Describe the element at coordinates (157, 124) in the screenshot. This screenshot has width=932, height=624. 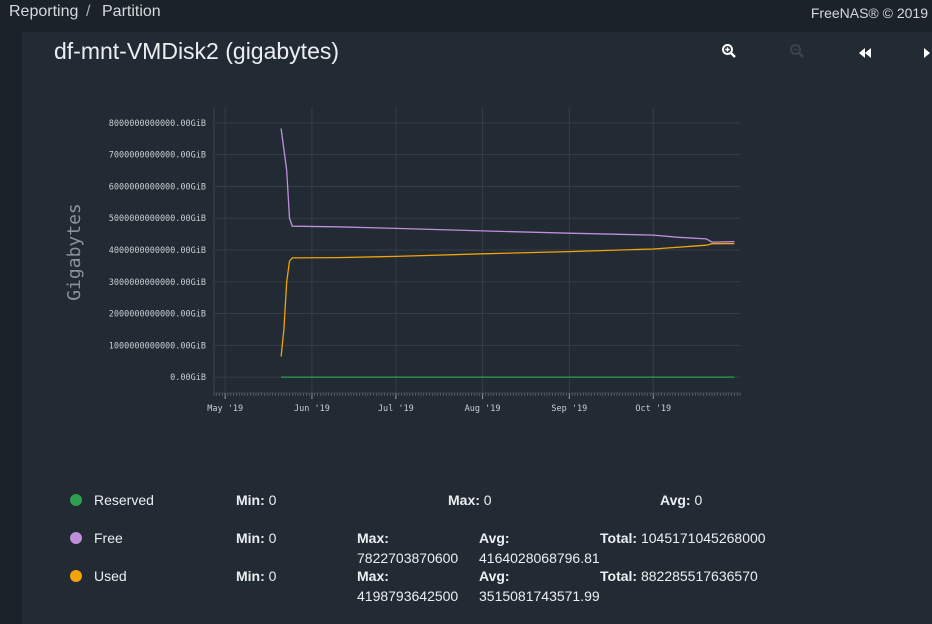
I see `y-tick-label: 8000000000000.00GiB` at that location.